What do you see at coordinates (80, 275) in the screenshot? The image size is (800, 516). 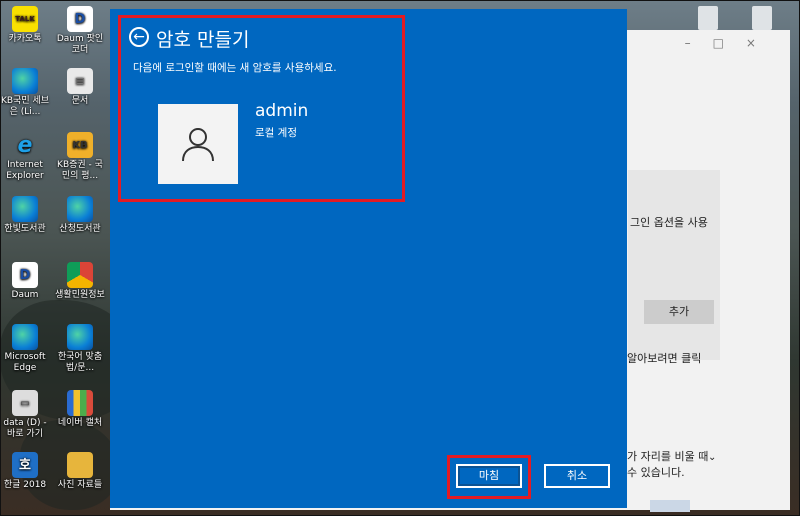 I see `chrome-icon` at bounding box center [80, 275].